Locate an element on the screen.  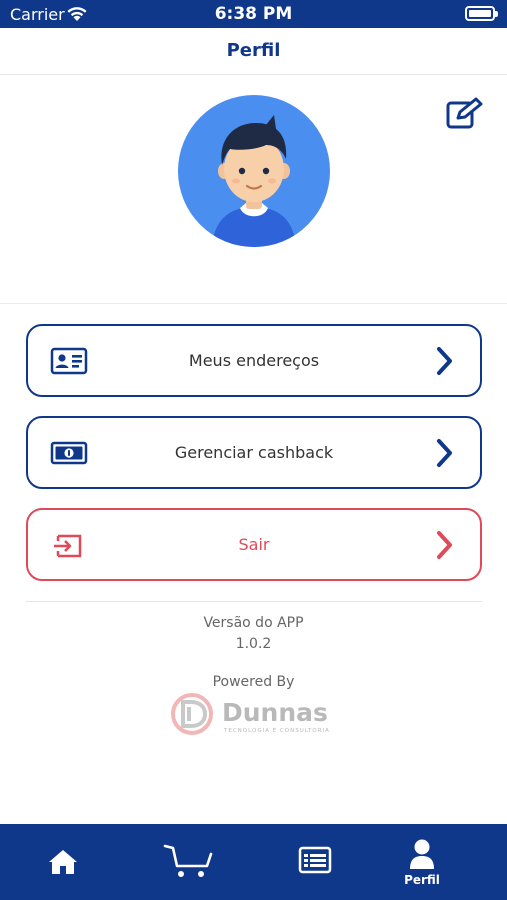
my-addresses-label: Meus endereços is located at coordinates (254, 360).